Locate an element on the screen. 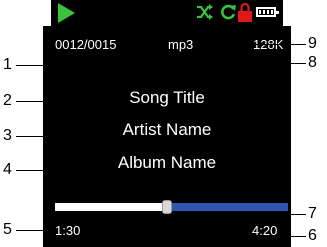  callout-2-leader is located at coordinates (57, 101).